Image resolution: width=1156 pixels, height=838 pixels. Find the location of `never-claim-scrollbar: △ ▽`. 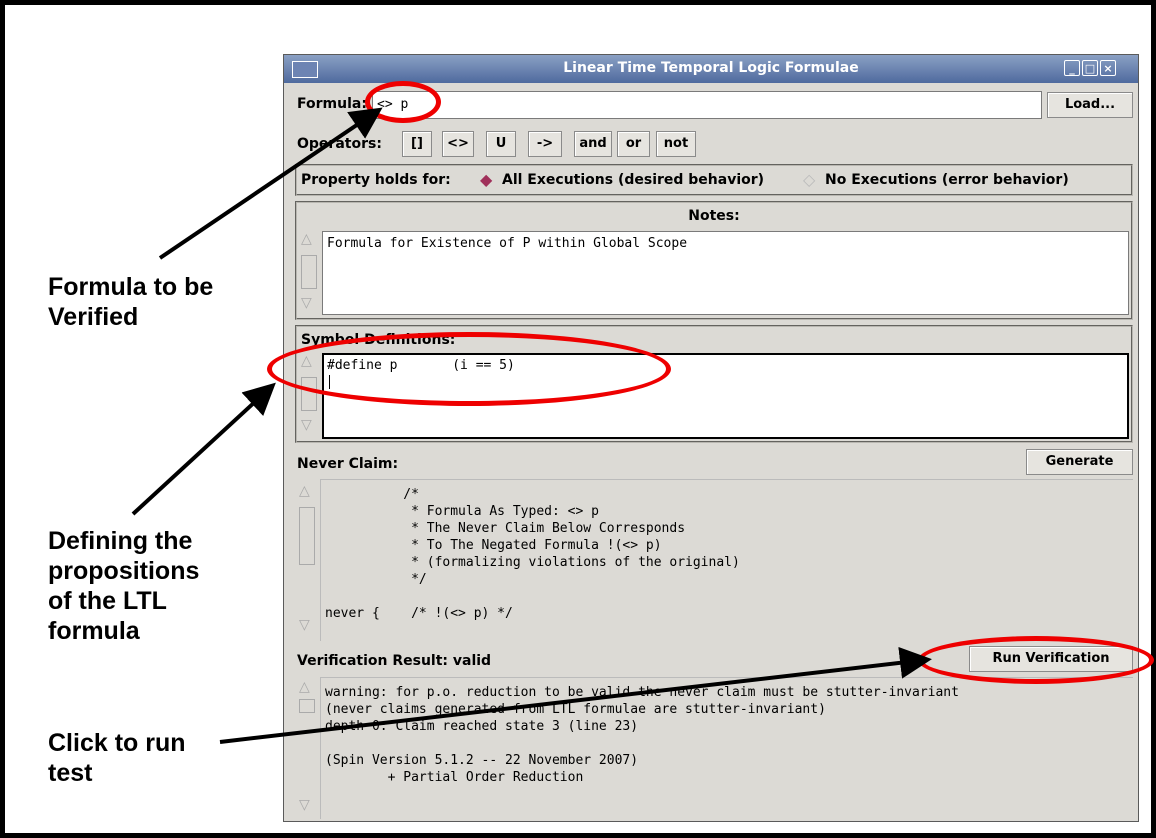

never-claim-scrollbar: △ ▽ is located at coordinates (307, 561).